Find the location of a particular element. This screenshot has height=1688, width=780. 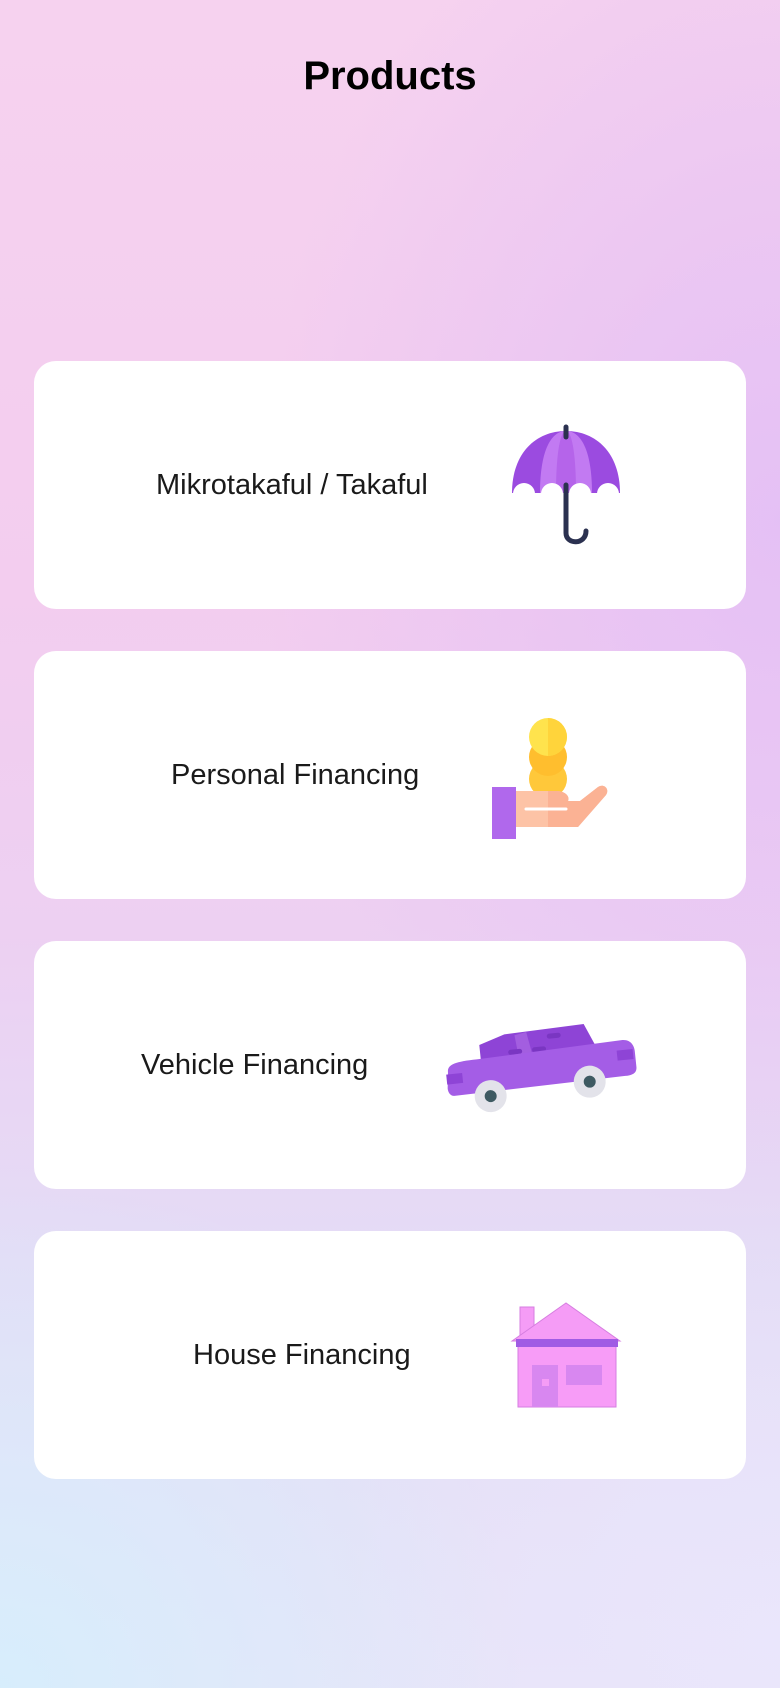

house-icon is located at coordinates (570, 1355).